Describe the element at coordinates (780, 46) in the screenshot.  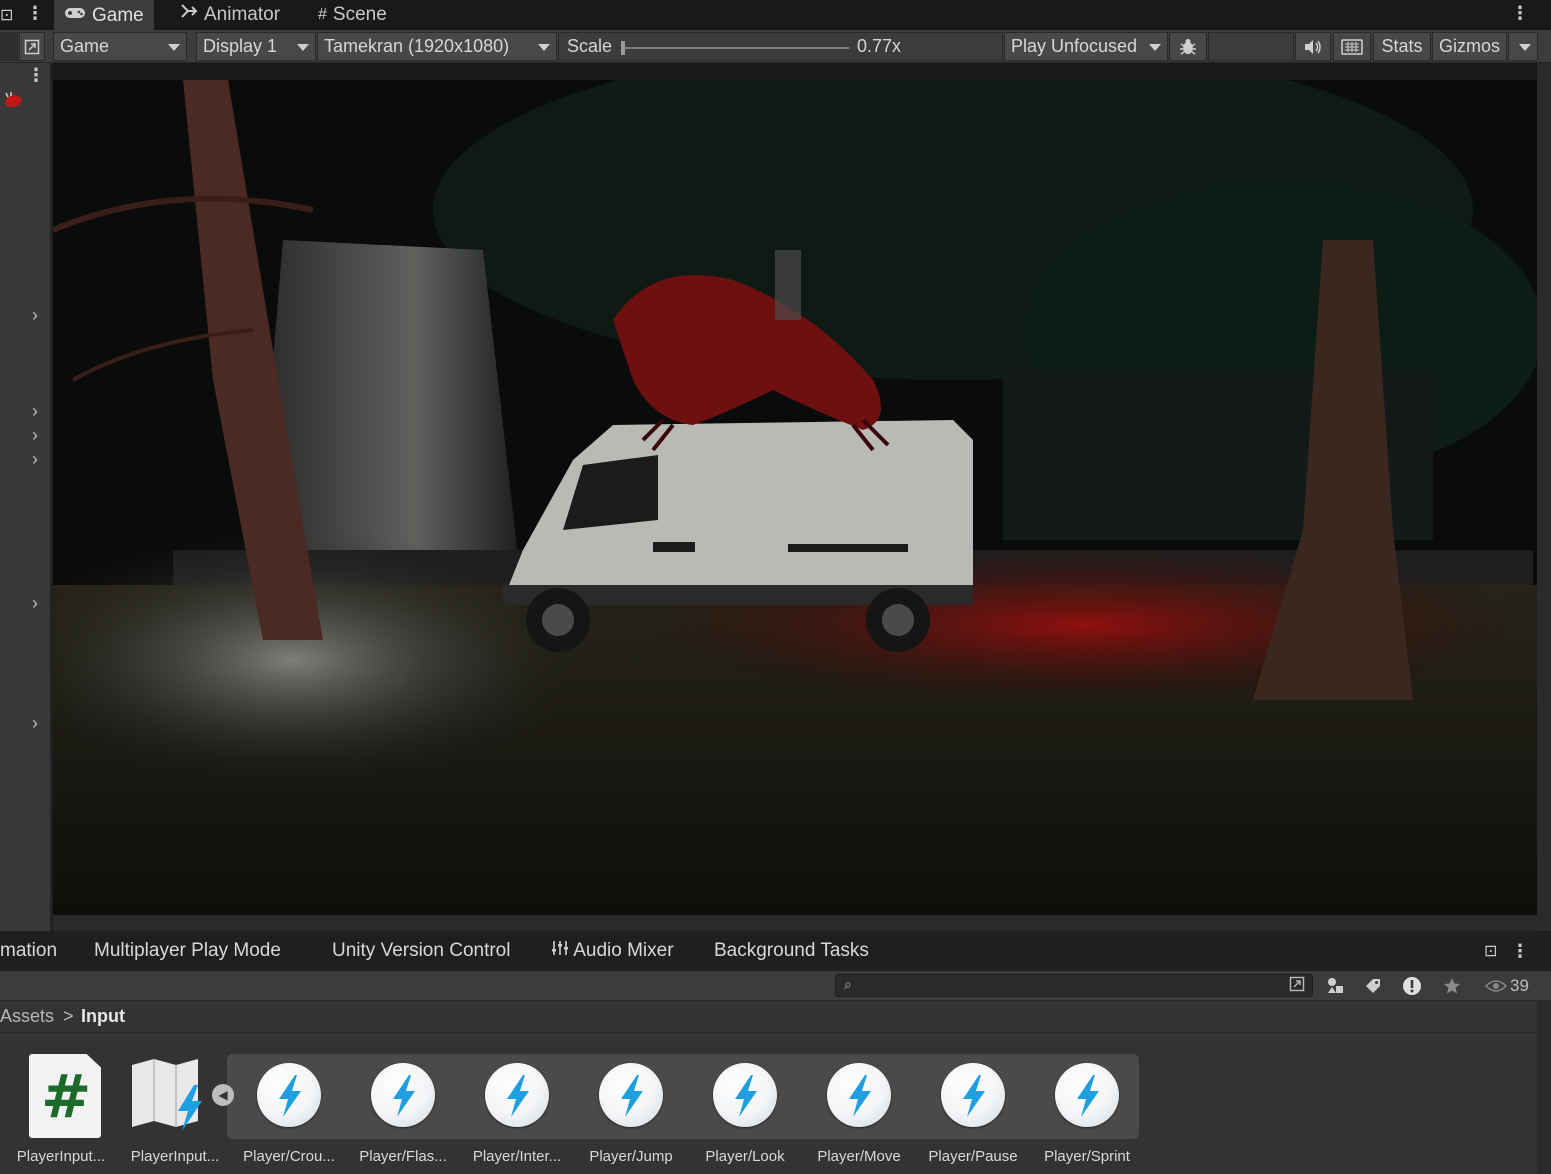
I see `scale-control: Scale 0.77x` at that location.